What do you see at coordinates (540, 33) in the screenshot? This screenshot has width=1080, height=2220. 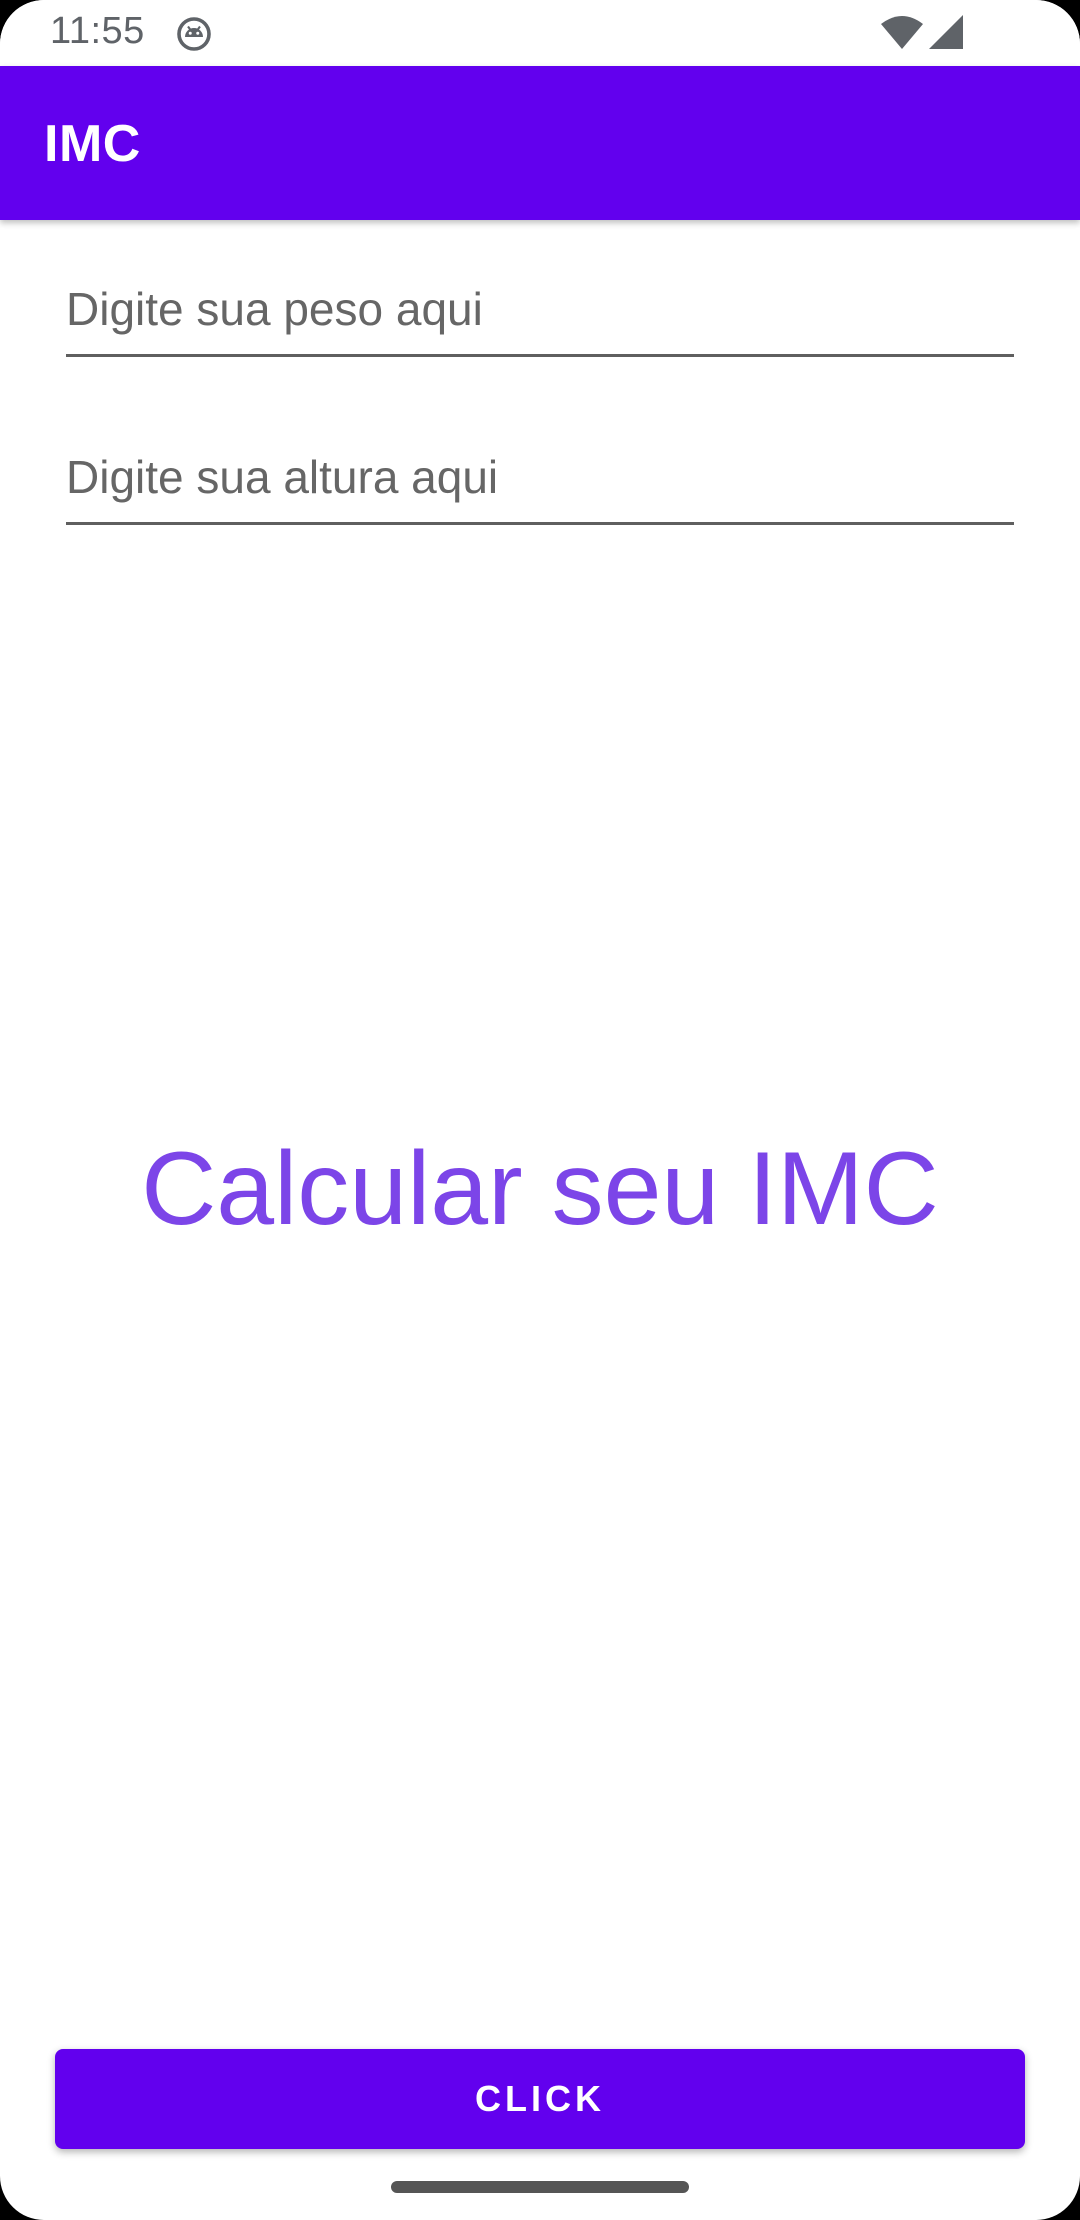 I see `status-bar: 11:55` at bounding box center [540, 33].